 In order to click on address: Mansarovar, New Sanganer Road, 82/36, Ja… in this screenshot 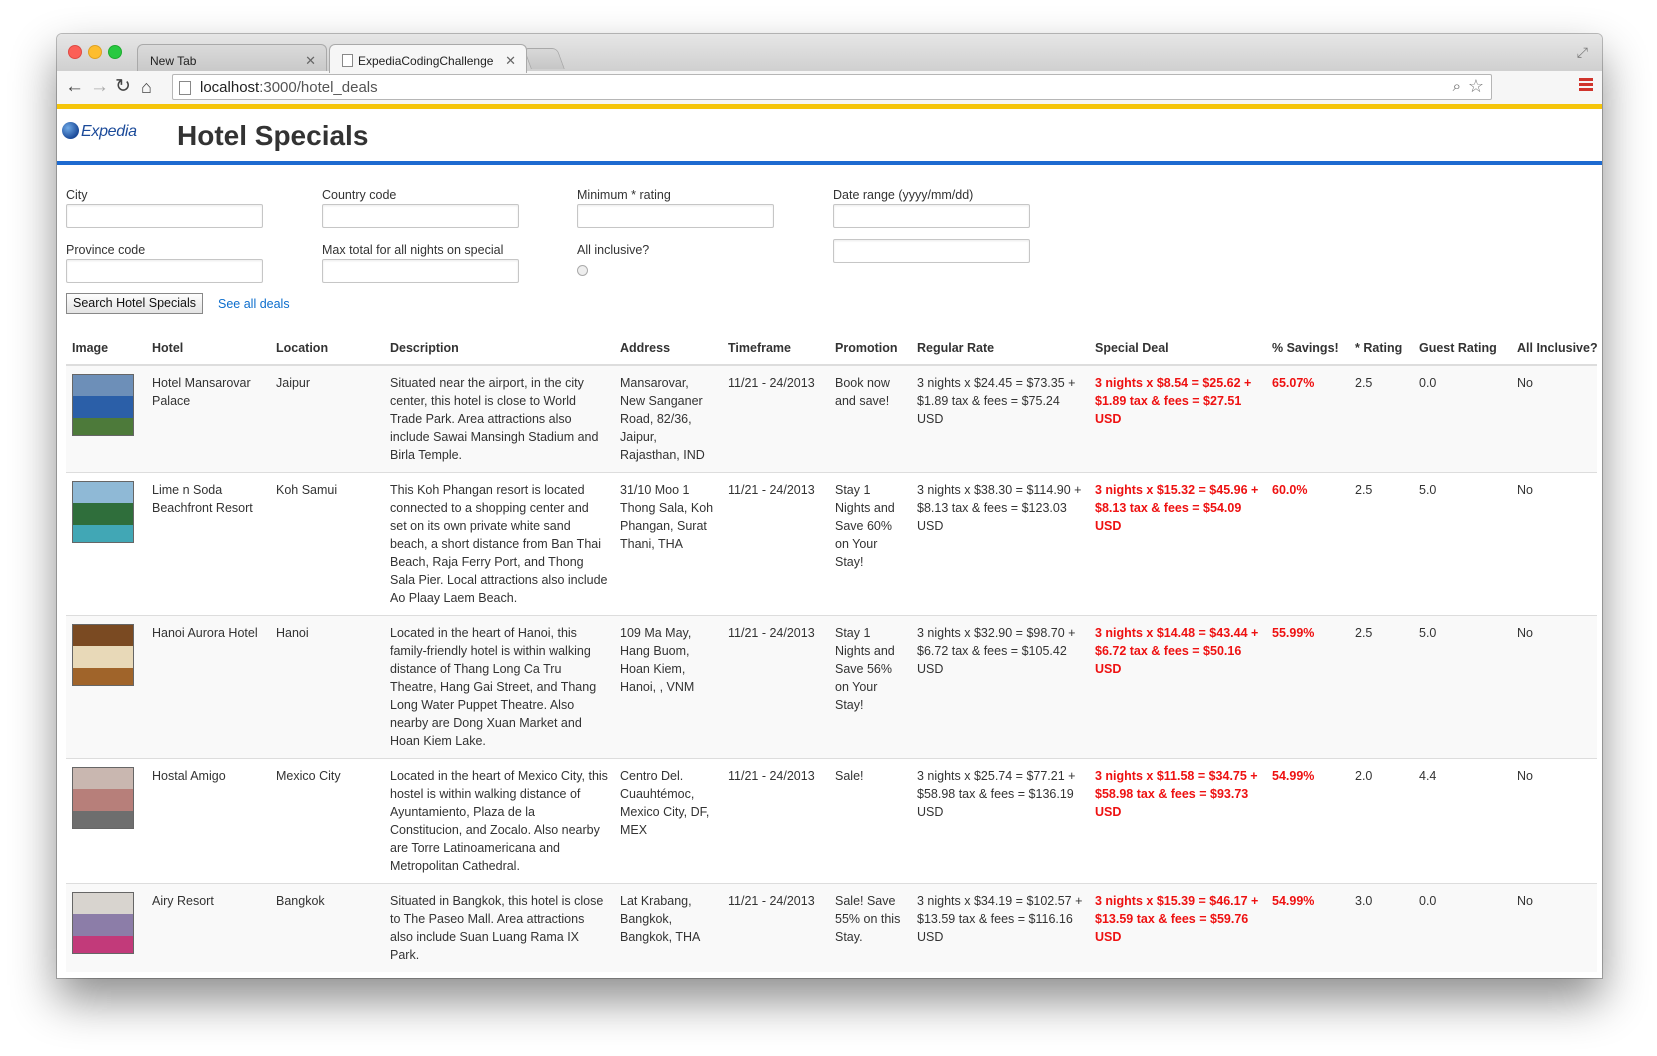, I will do `click(668, 418)`.